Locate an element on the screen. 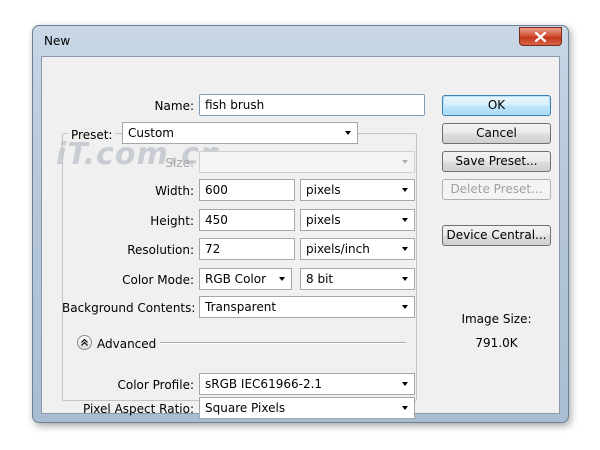  image-size-label: Image Size: is located at coordinates (496, 319).